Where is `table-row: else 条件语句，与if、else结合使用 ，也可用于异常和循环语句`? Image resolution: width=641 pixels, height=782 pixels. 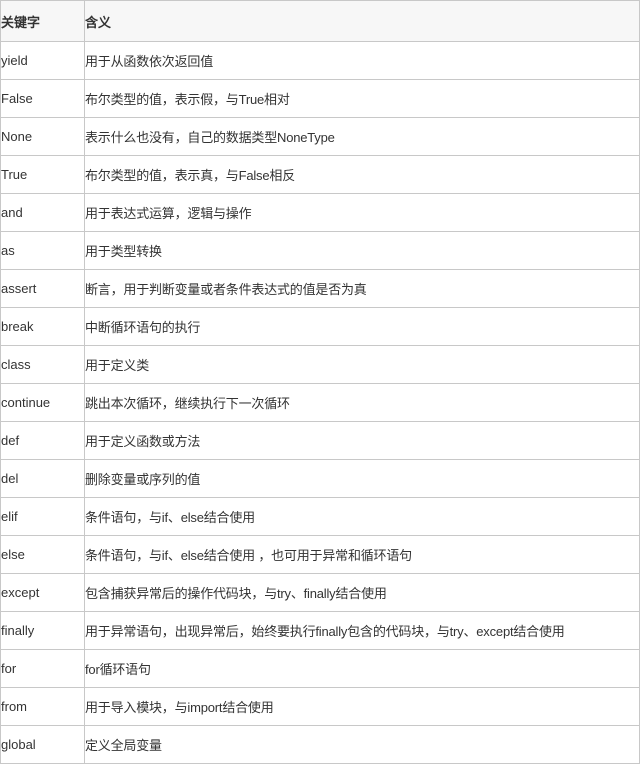 table-row: else 条件语句，与if、else结合使用 ，也可用于异常和循环语句 is located at coordinates (320, 554).